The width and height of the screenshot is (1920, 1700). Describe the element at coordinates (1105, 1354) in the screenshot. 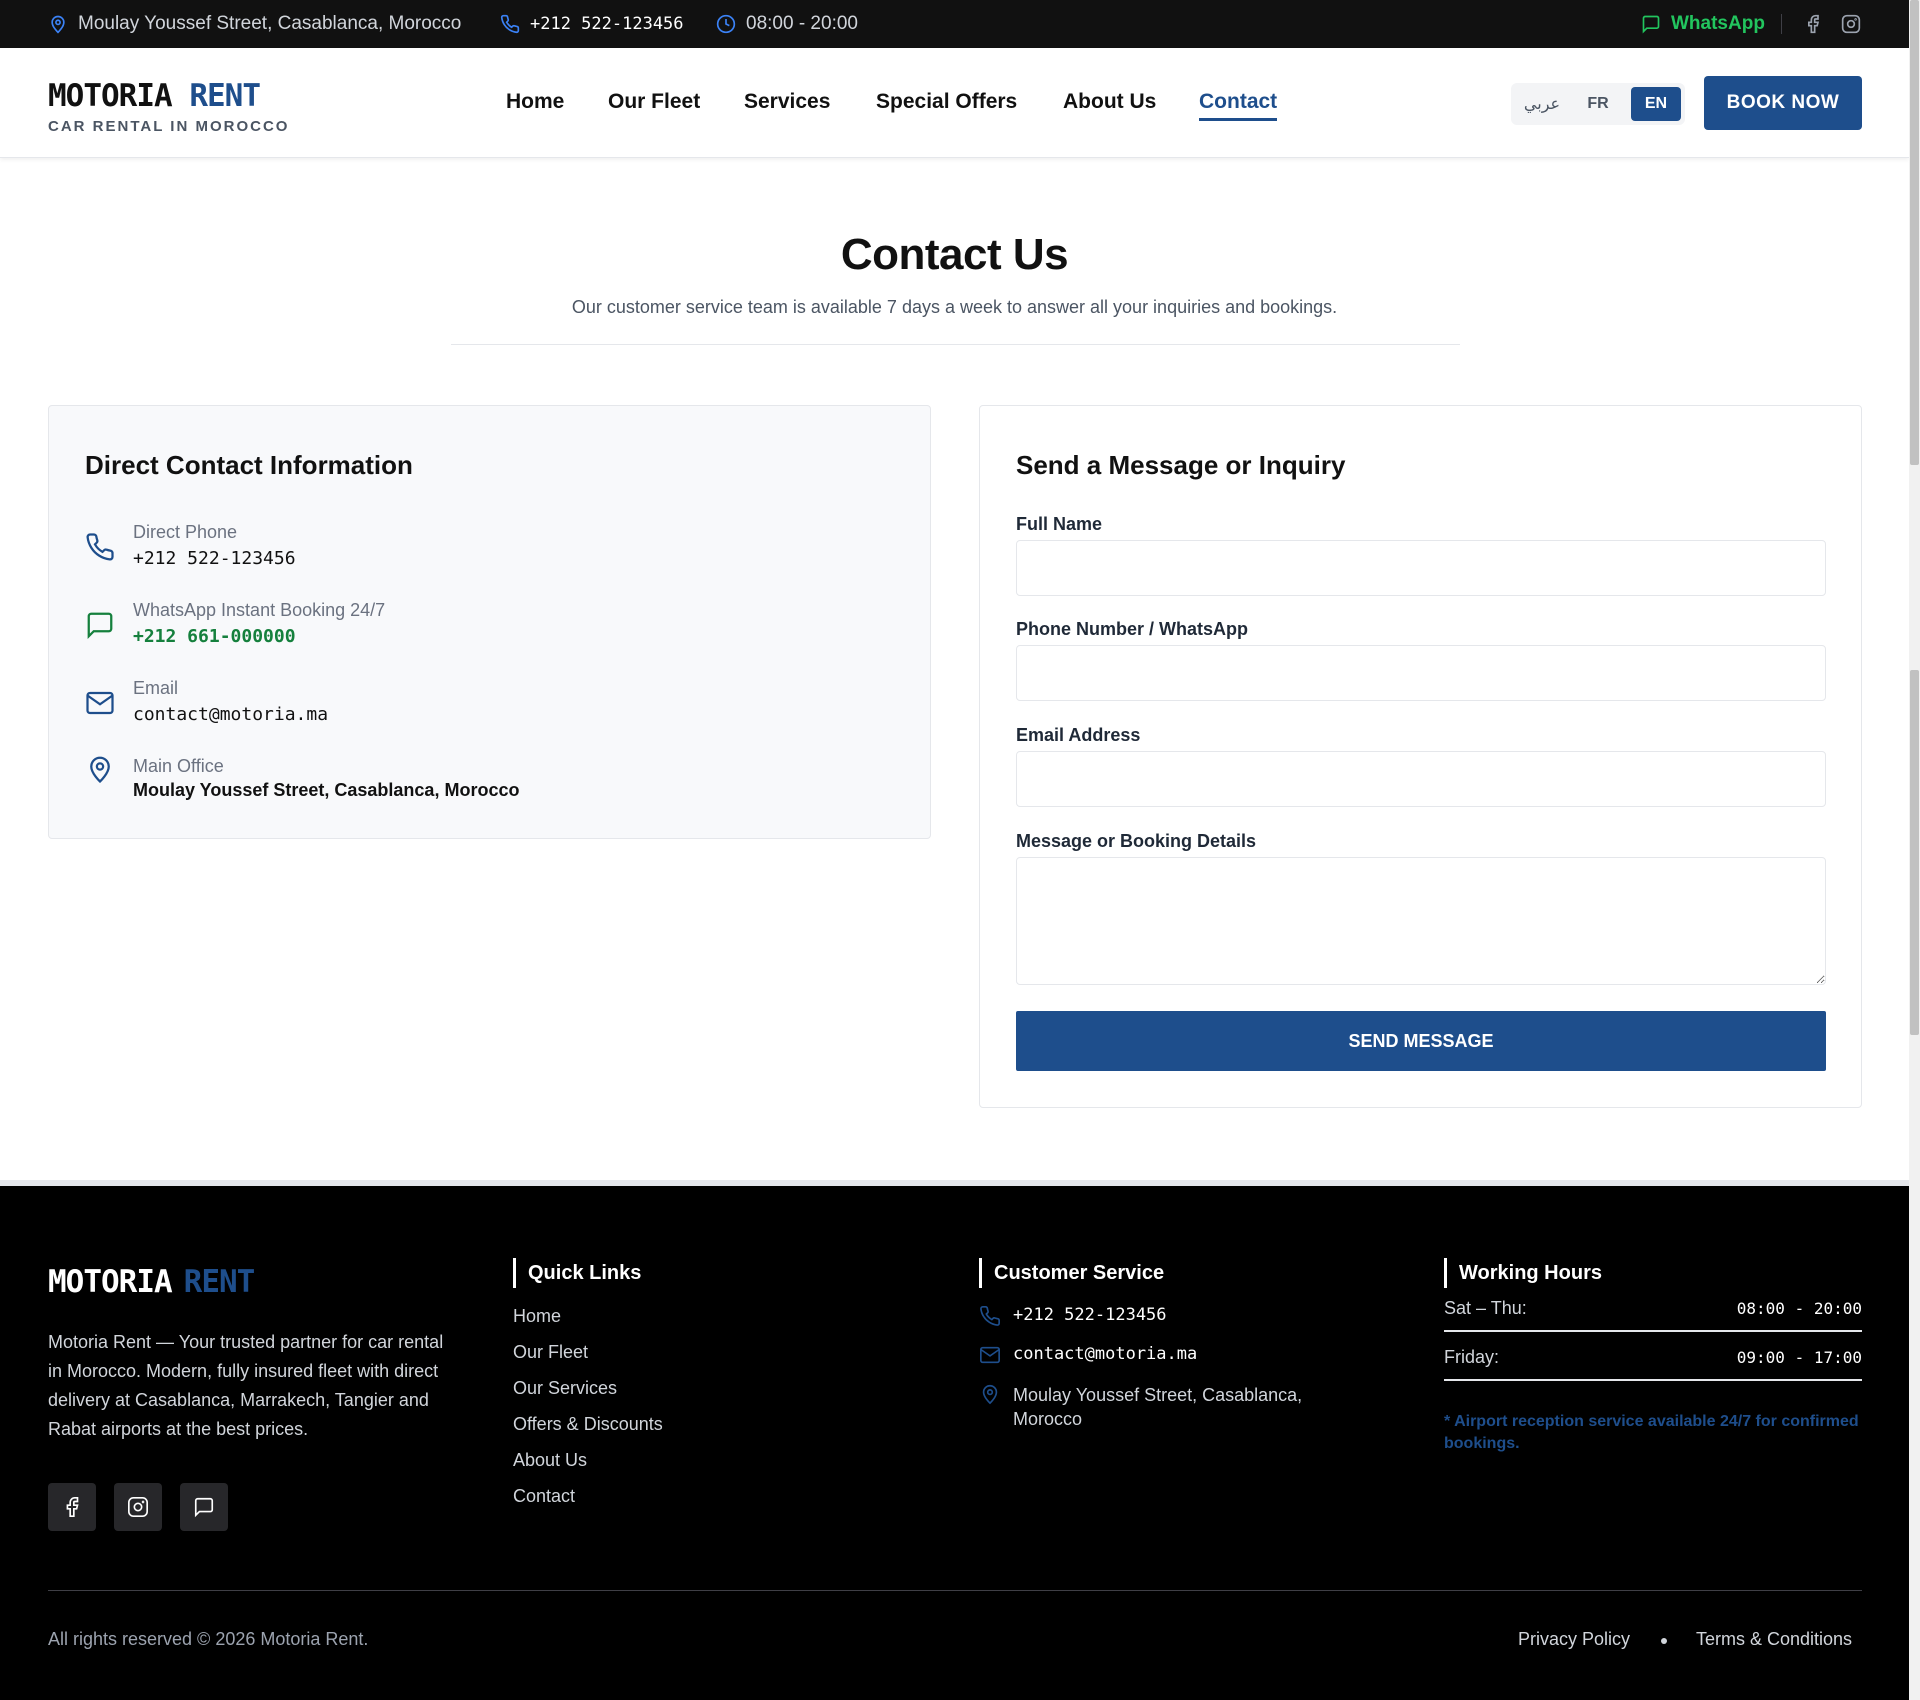

I see `footer-email-text: contact@motoria.ma` at that location.